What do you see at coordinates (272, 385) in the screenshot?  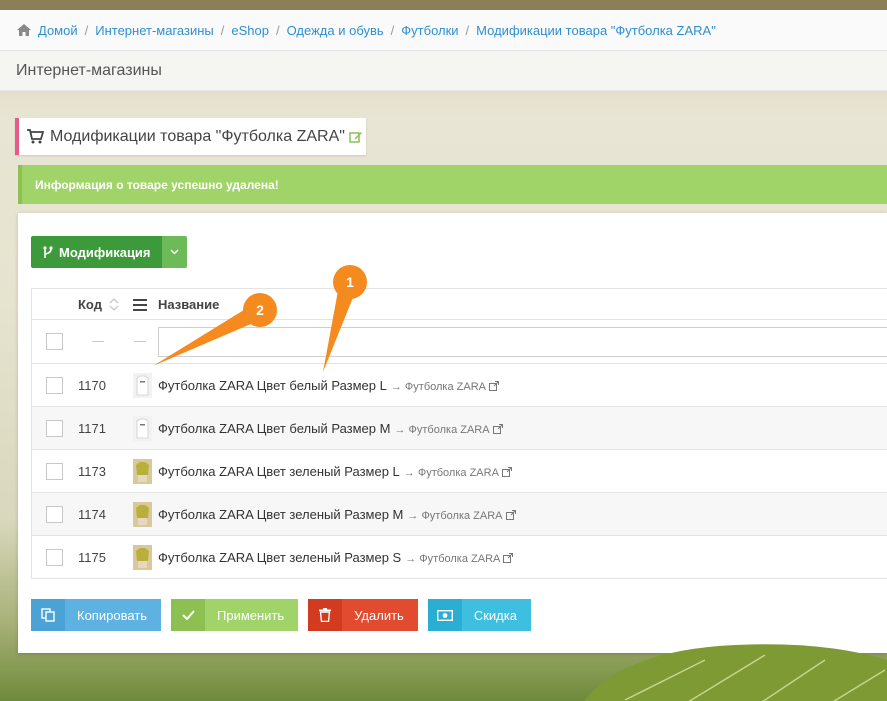 I see `row-name-text: Футболка ZARA Цвет белый Размер L` at bounding box center [272, 385].